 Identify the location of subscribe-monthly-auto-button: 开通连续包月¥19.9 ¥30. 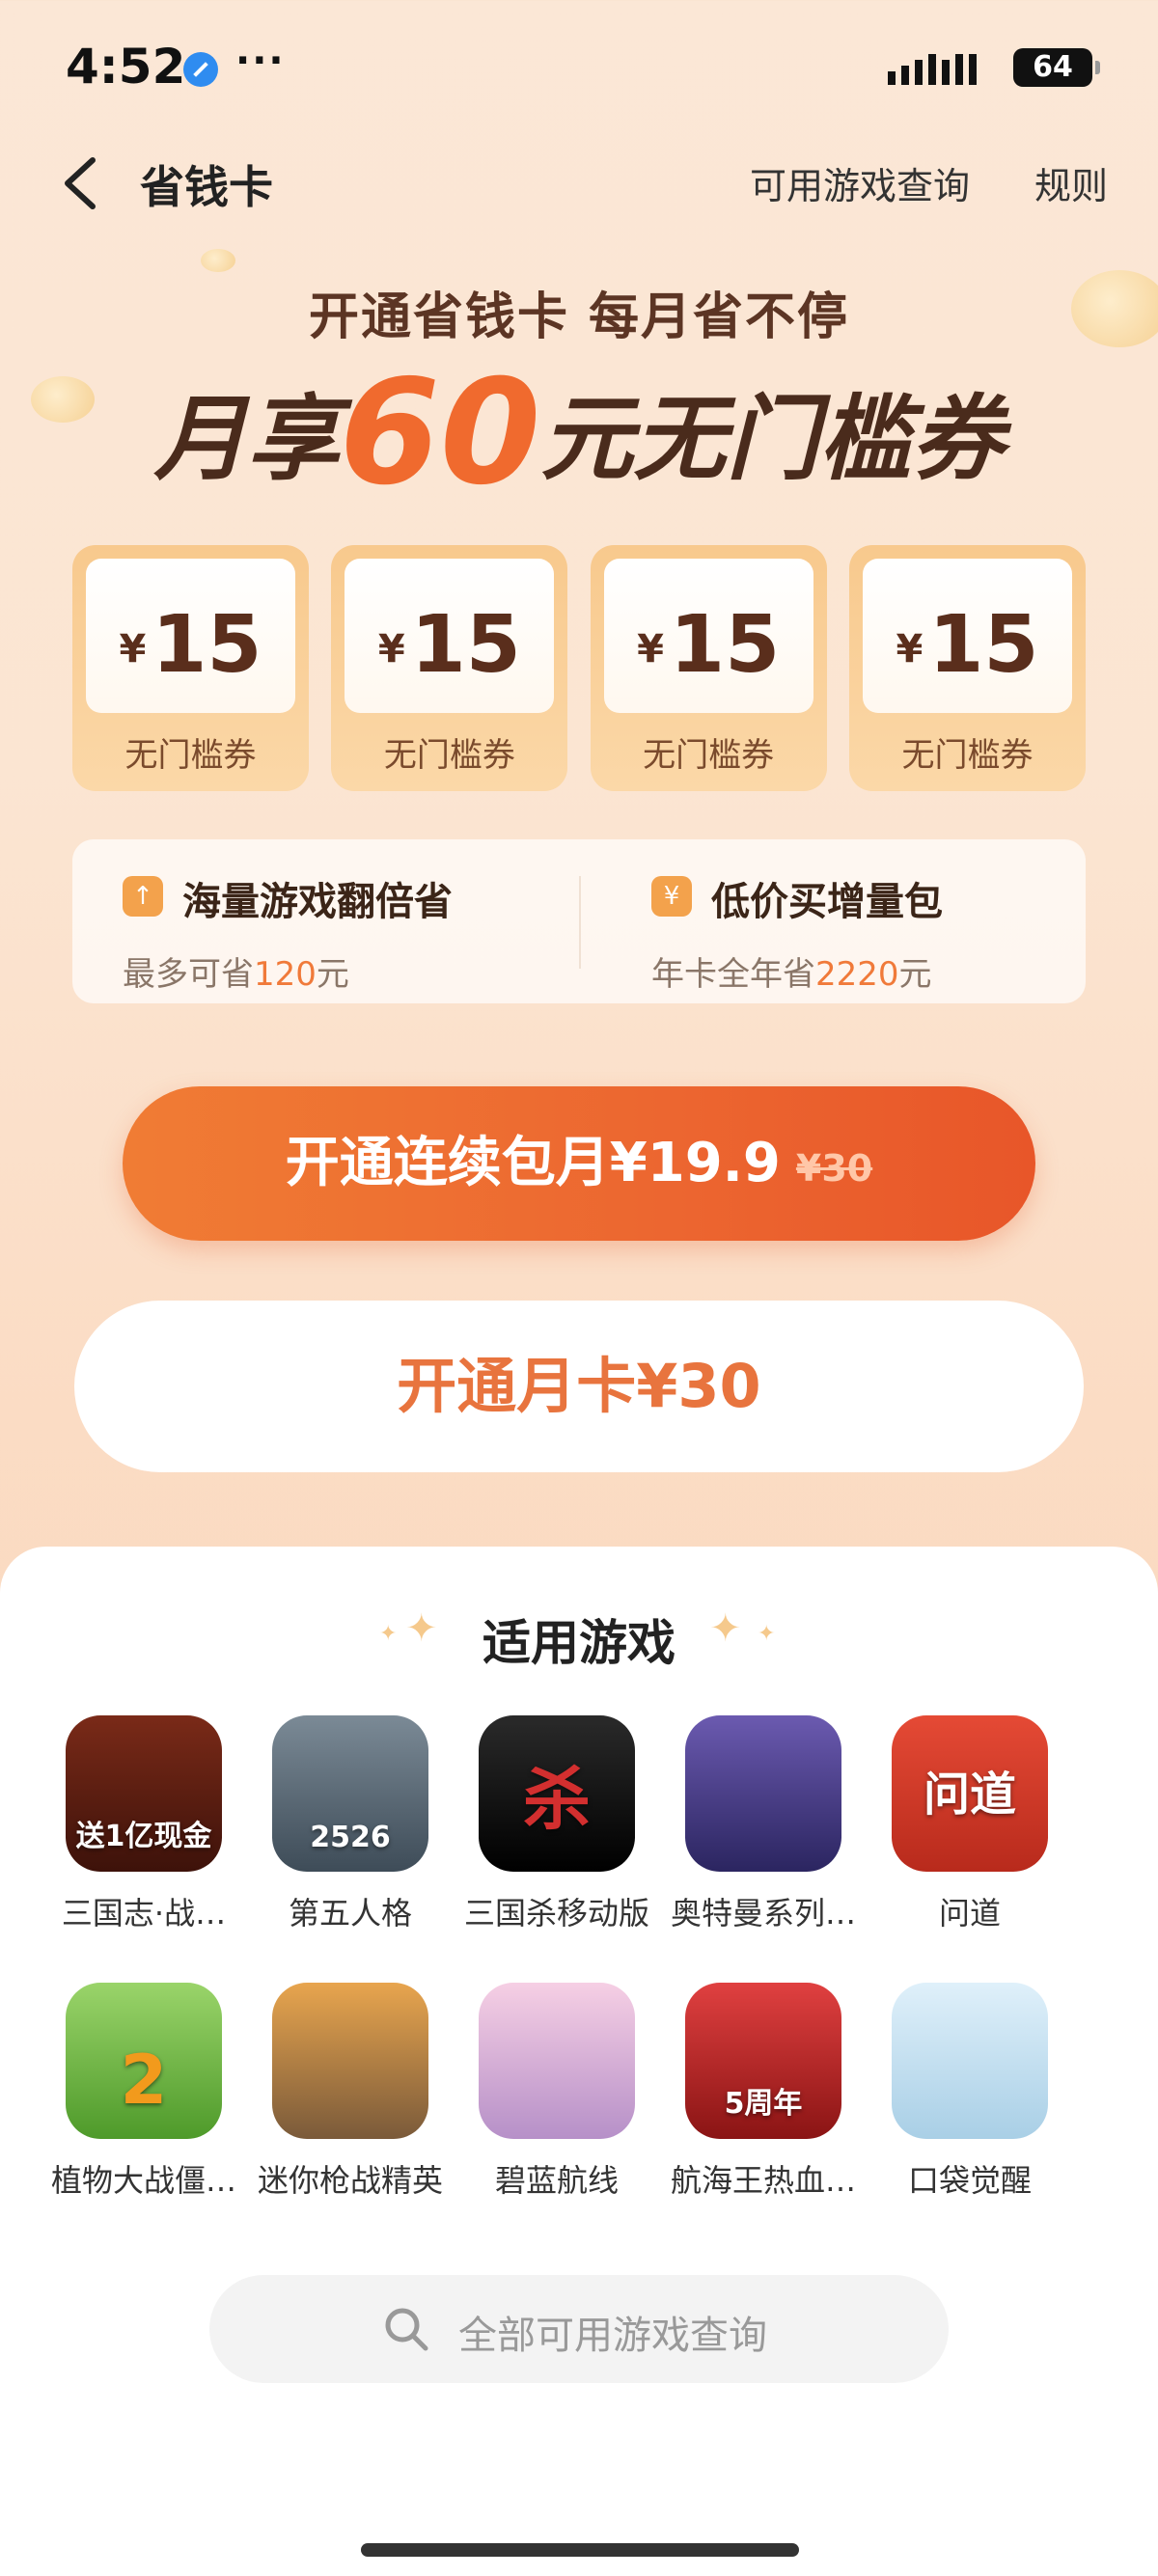
(579, 1163).